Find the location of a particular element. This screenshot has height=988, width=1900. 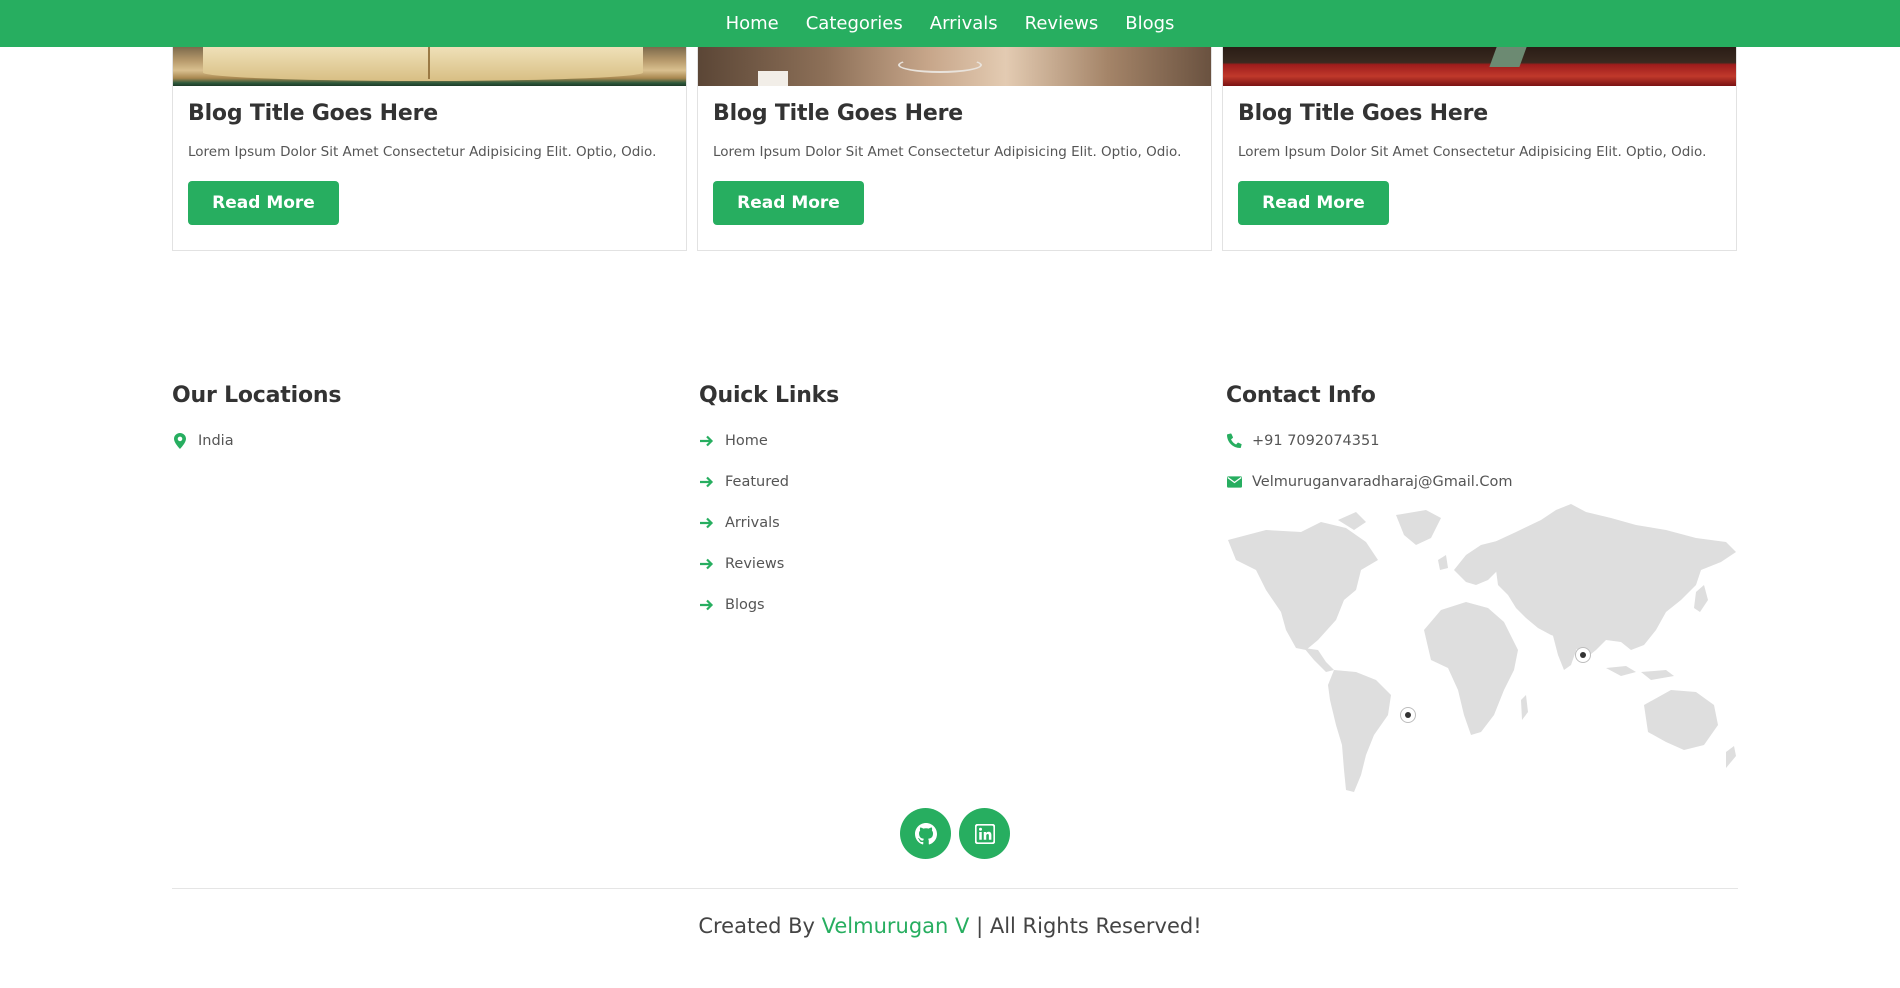

contact-phone: +91 7092074351 is located at coordinates (1476, 440).